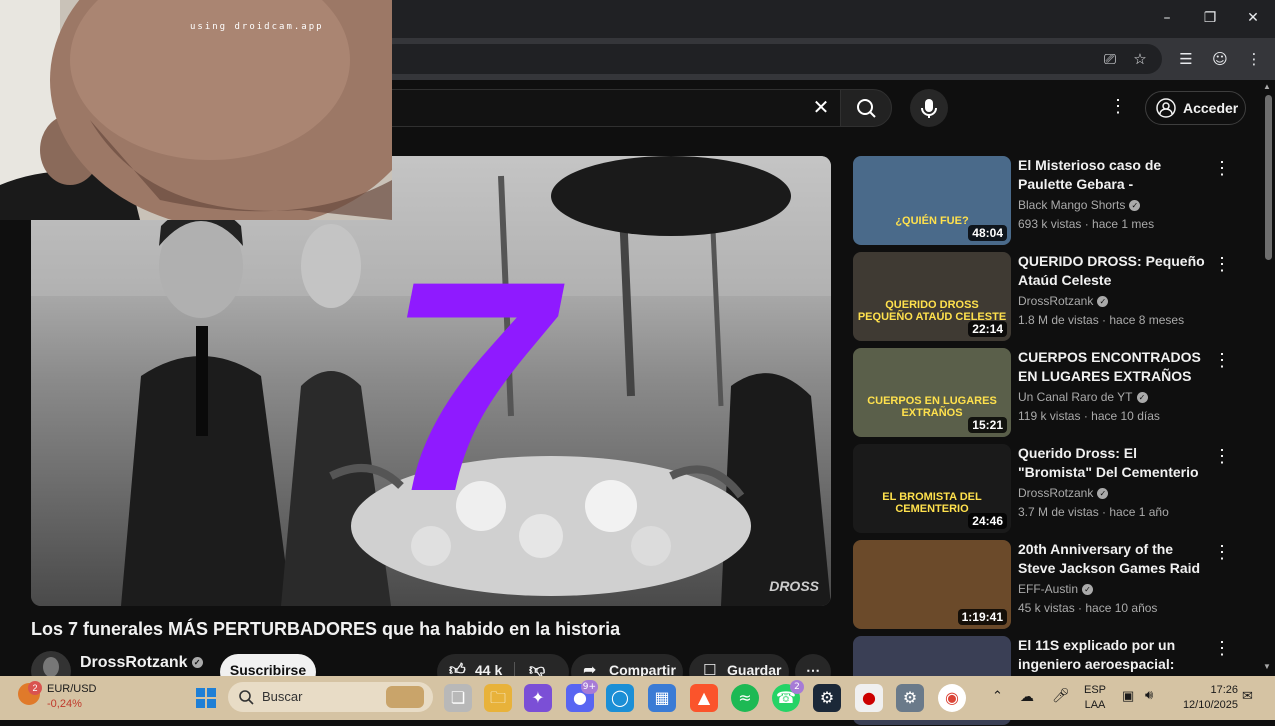 Image resolution: width=1275 pixels, height=726 pixels. Describe the element at coordinates (1061, 696) in the screenshot. I see `microphone-tray-icon: 🎤︎` at that location.